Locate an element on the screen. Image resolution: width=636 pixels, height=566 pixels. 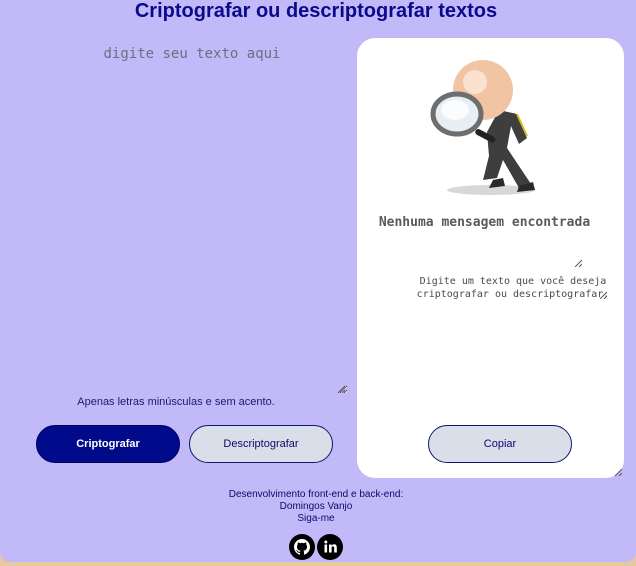
result-title: Nenhuma mensagem encontrada is located at coordinates (484, 222).